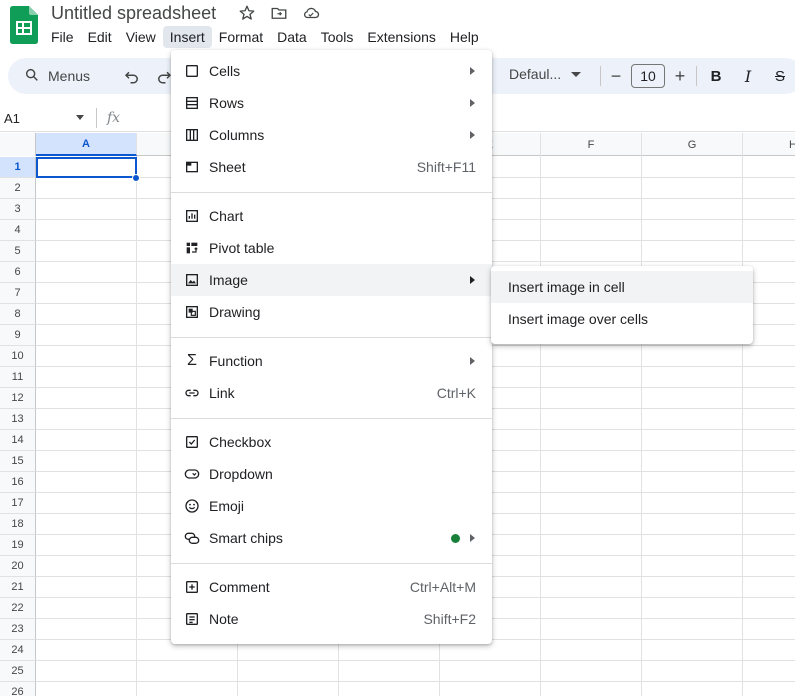  Describe the element at coordinates (401, 37) in the screenshot. I see `menu-extensions: Extensions` at that location.